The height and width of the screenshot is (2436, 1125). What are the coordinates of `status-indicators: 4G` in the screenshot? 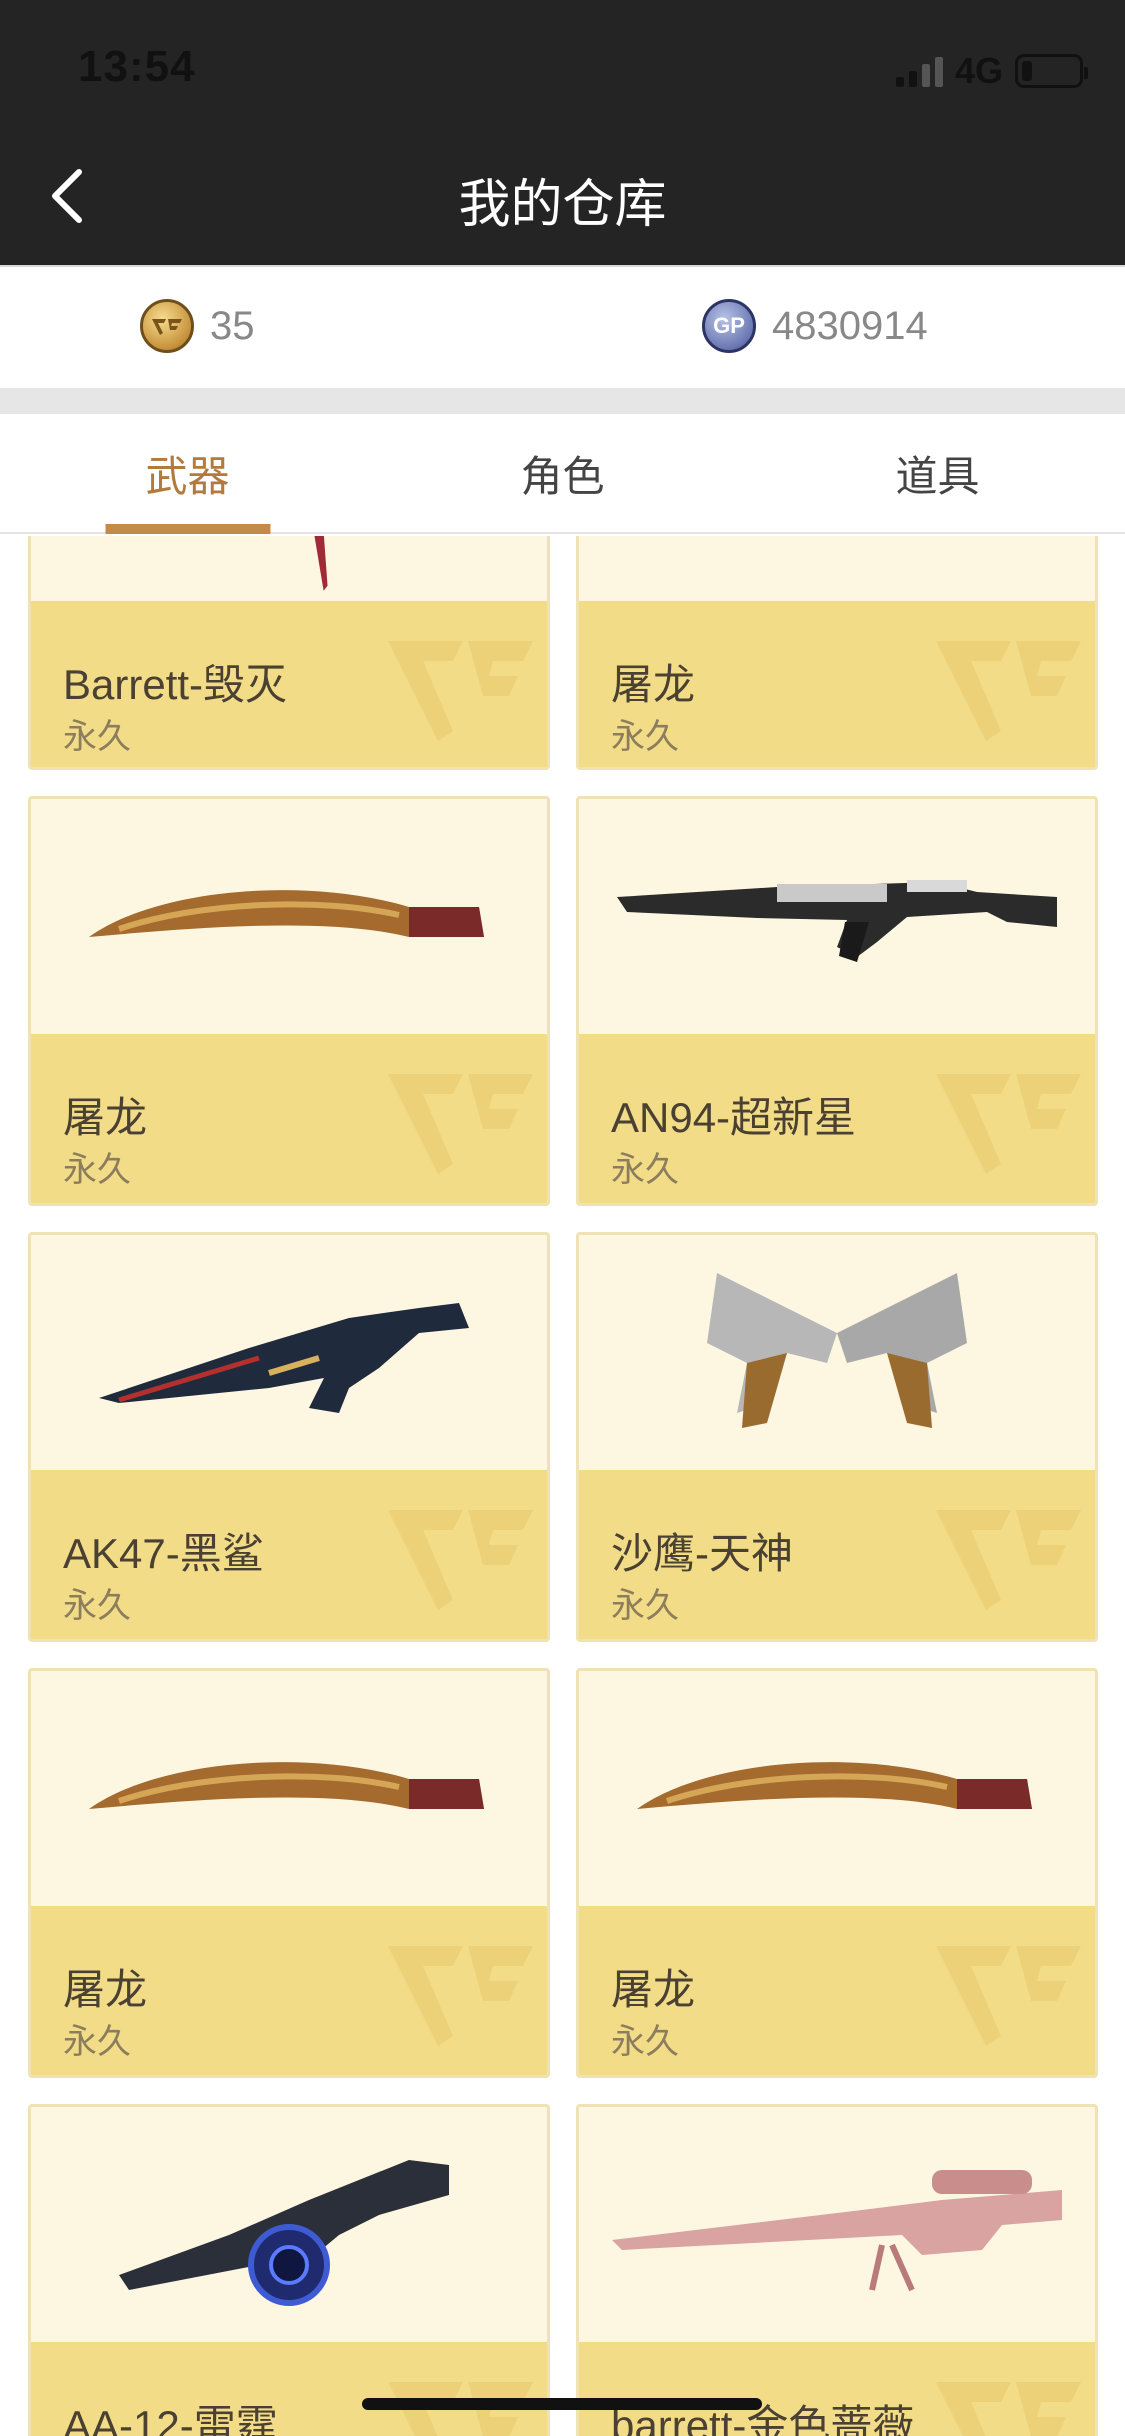 It's located at (991, 71).